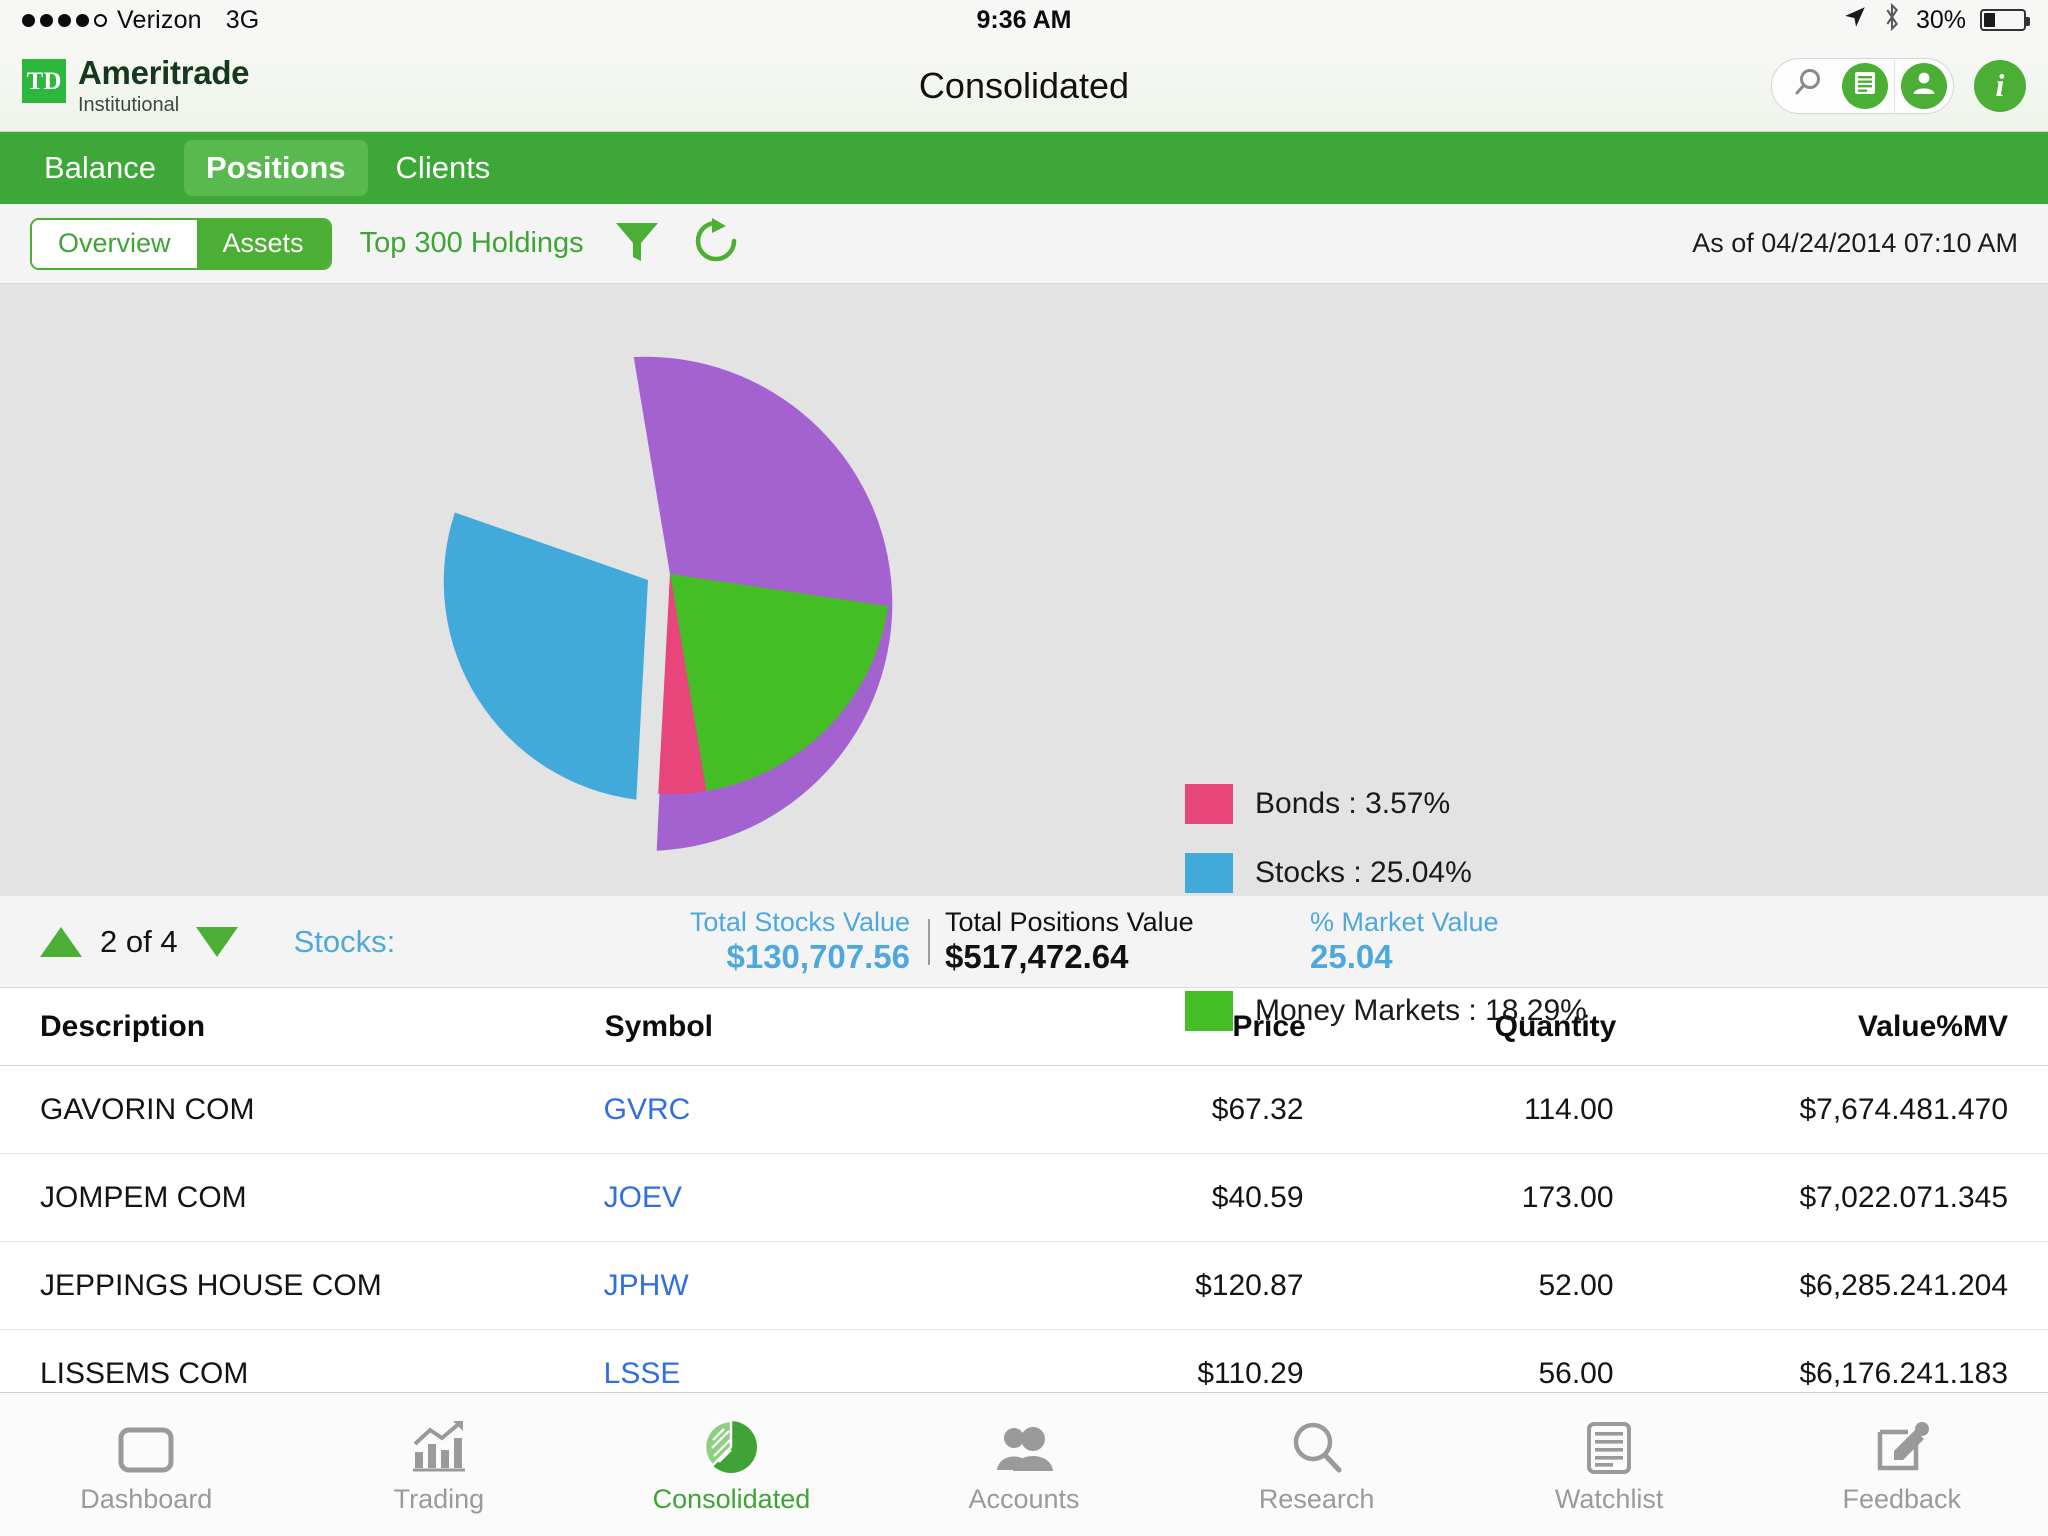 This screenshot has height=1536, width=2048. I want to click on svg-text: TD, so click(44, 81).